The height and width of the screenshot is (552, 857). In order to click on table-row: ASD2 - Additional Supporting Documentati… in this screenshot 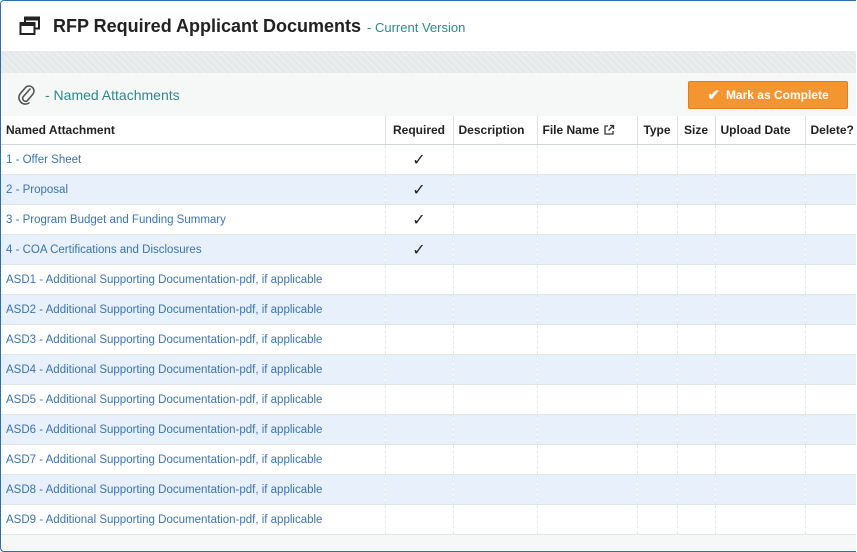, I will do `click(428, 309)`.